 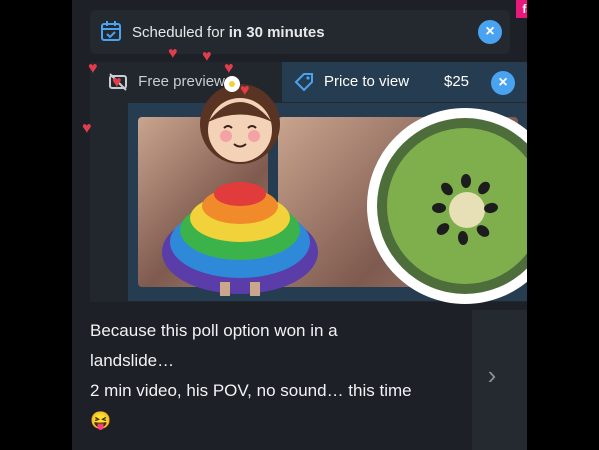 I want to click on caption-line: Because this poll option won in a, so click(x=214, y=330).